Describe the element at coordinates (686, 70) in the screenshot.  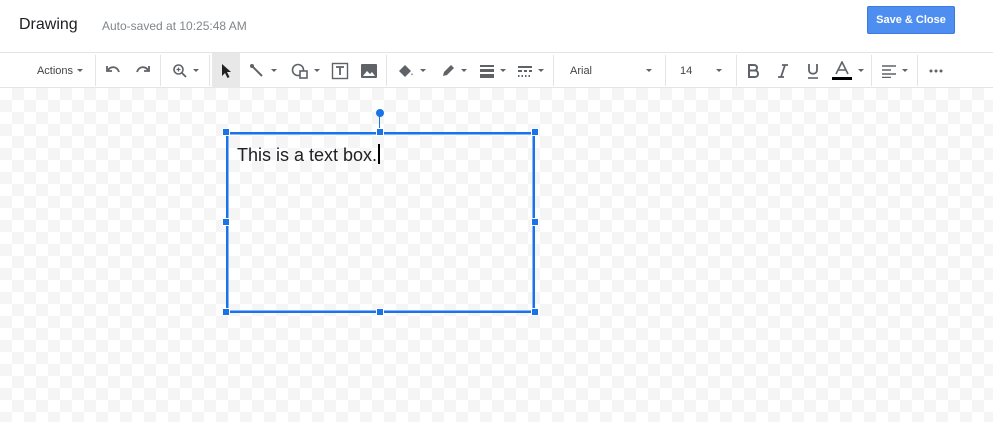
I see `font-size-value: 14` at that location.